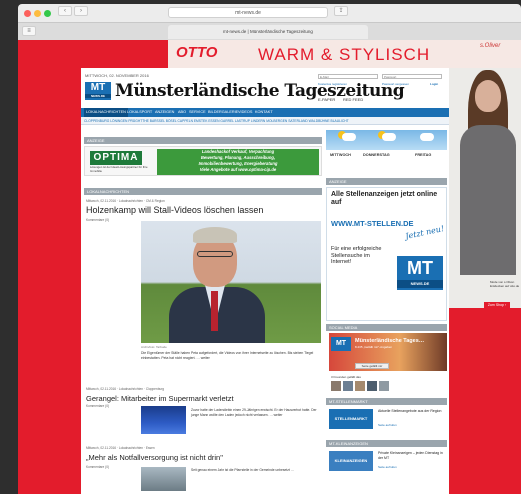 The height and width of the screenshot is (494, 521). What do you see at coordinates (196, 52) in the screenshot?
I see `ad-brand-otto: OTTO` at bounding box center [196, 52].